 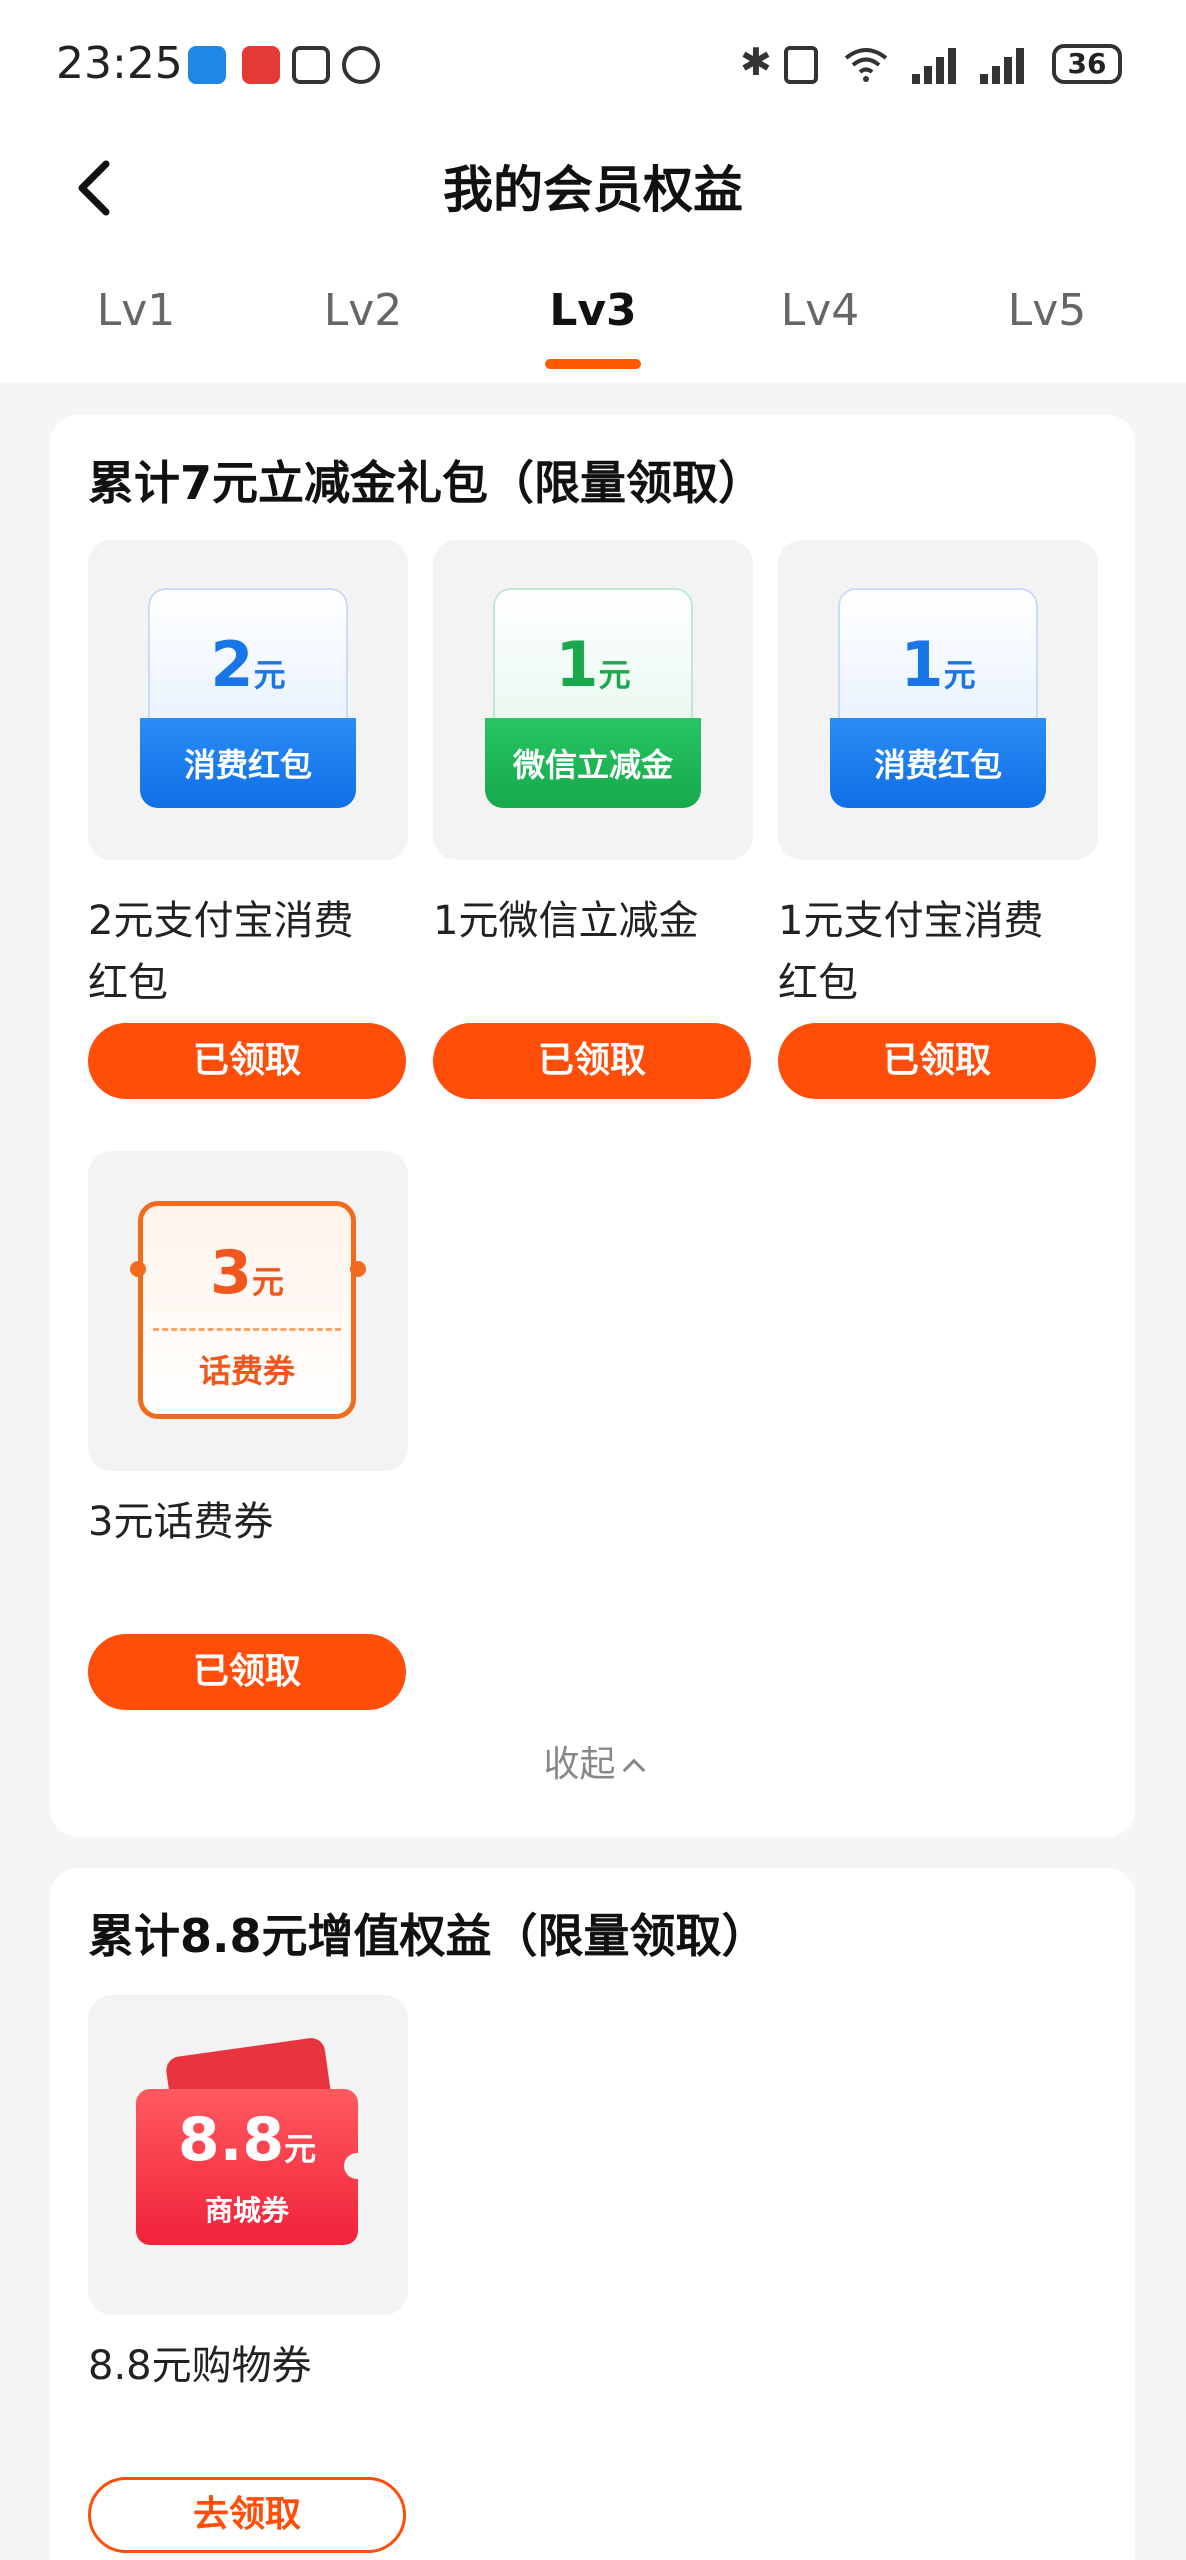 What do you see at coordinates (207, 65) in the screenshot?
I see `app-notification-icon` at bounding box center [207, 65].